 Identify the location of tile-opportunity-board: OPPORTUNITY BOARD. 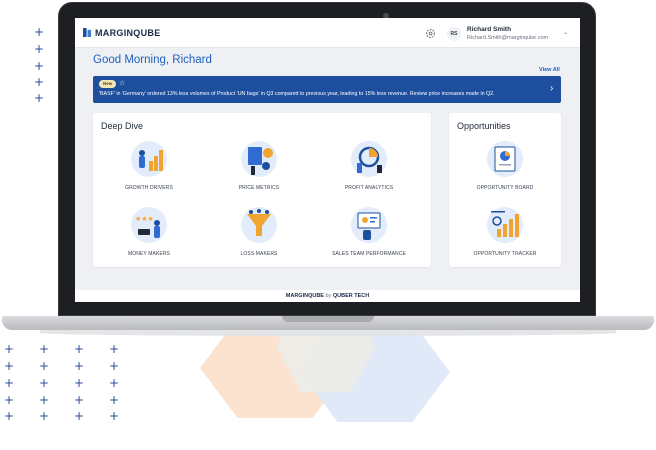
(505, 169).